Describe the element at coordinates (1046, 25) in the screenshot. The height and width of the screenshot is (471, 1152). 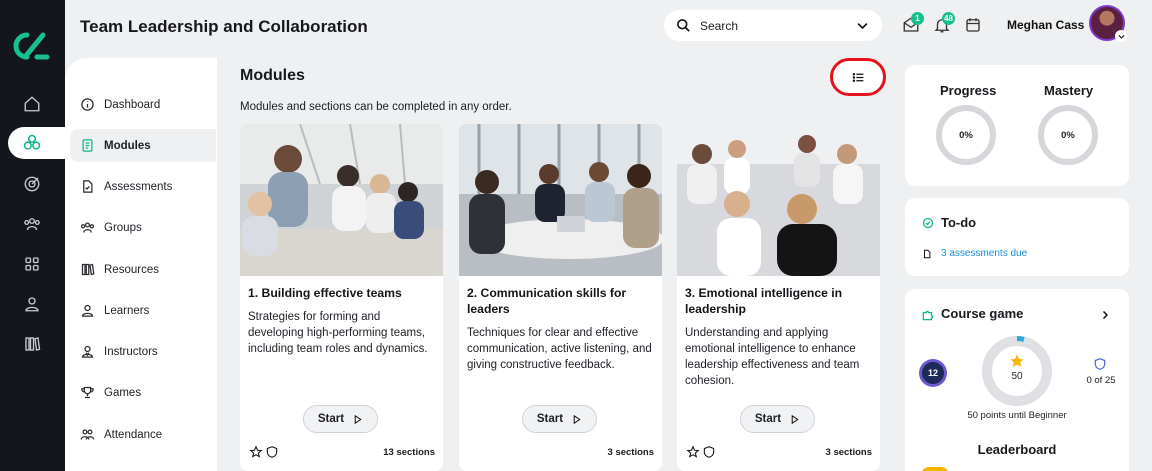
I see `user-name: Meghan Cass` at that location.